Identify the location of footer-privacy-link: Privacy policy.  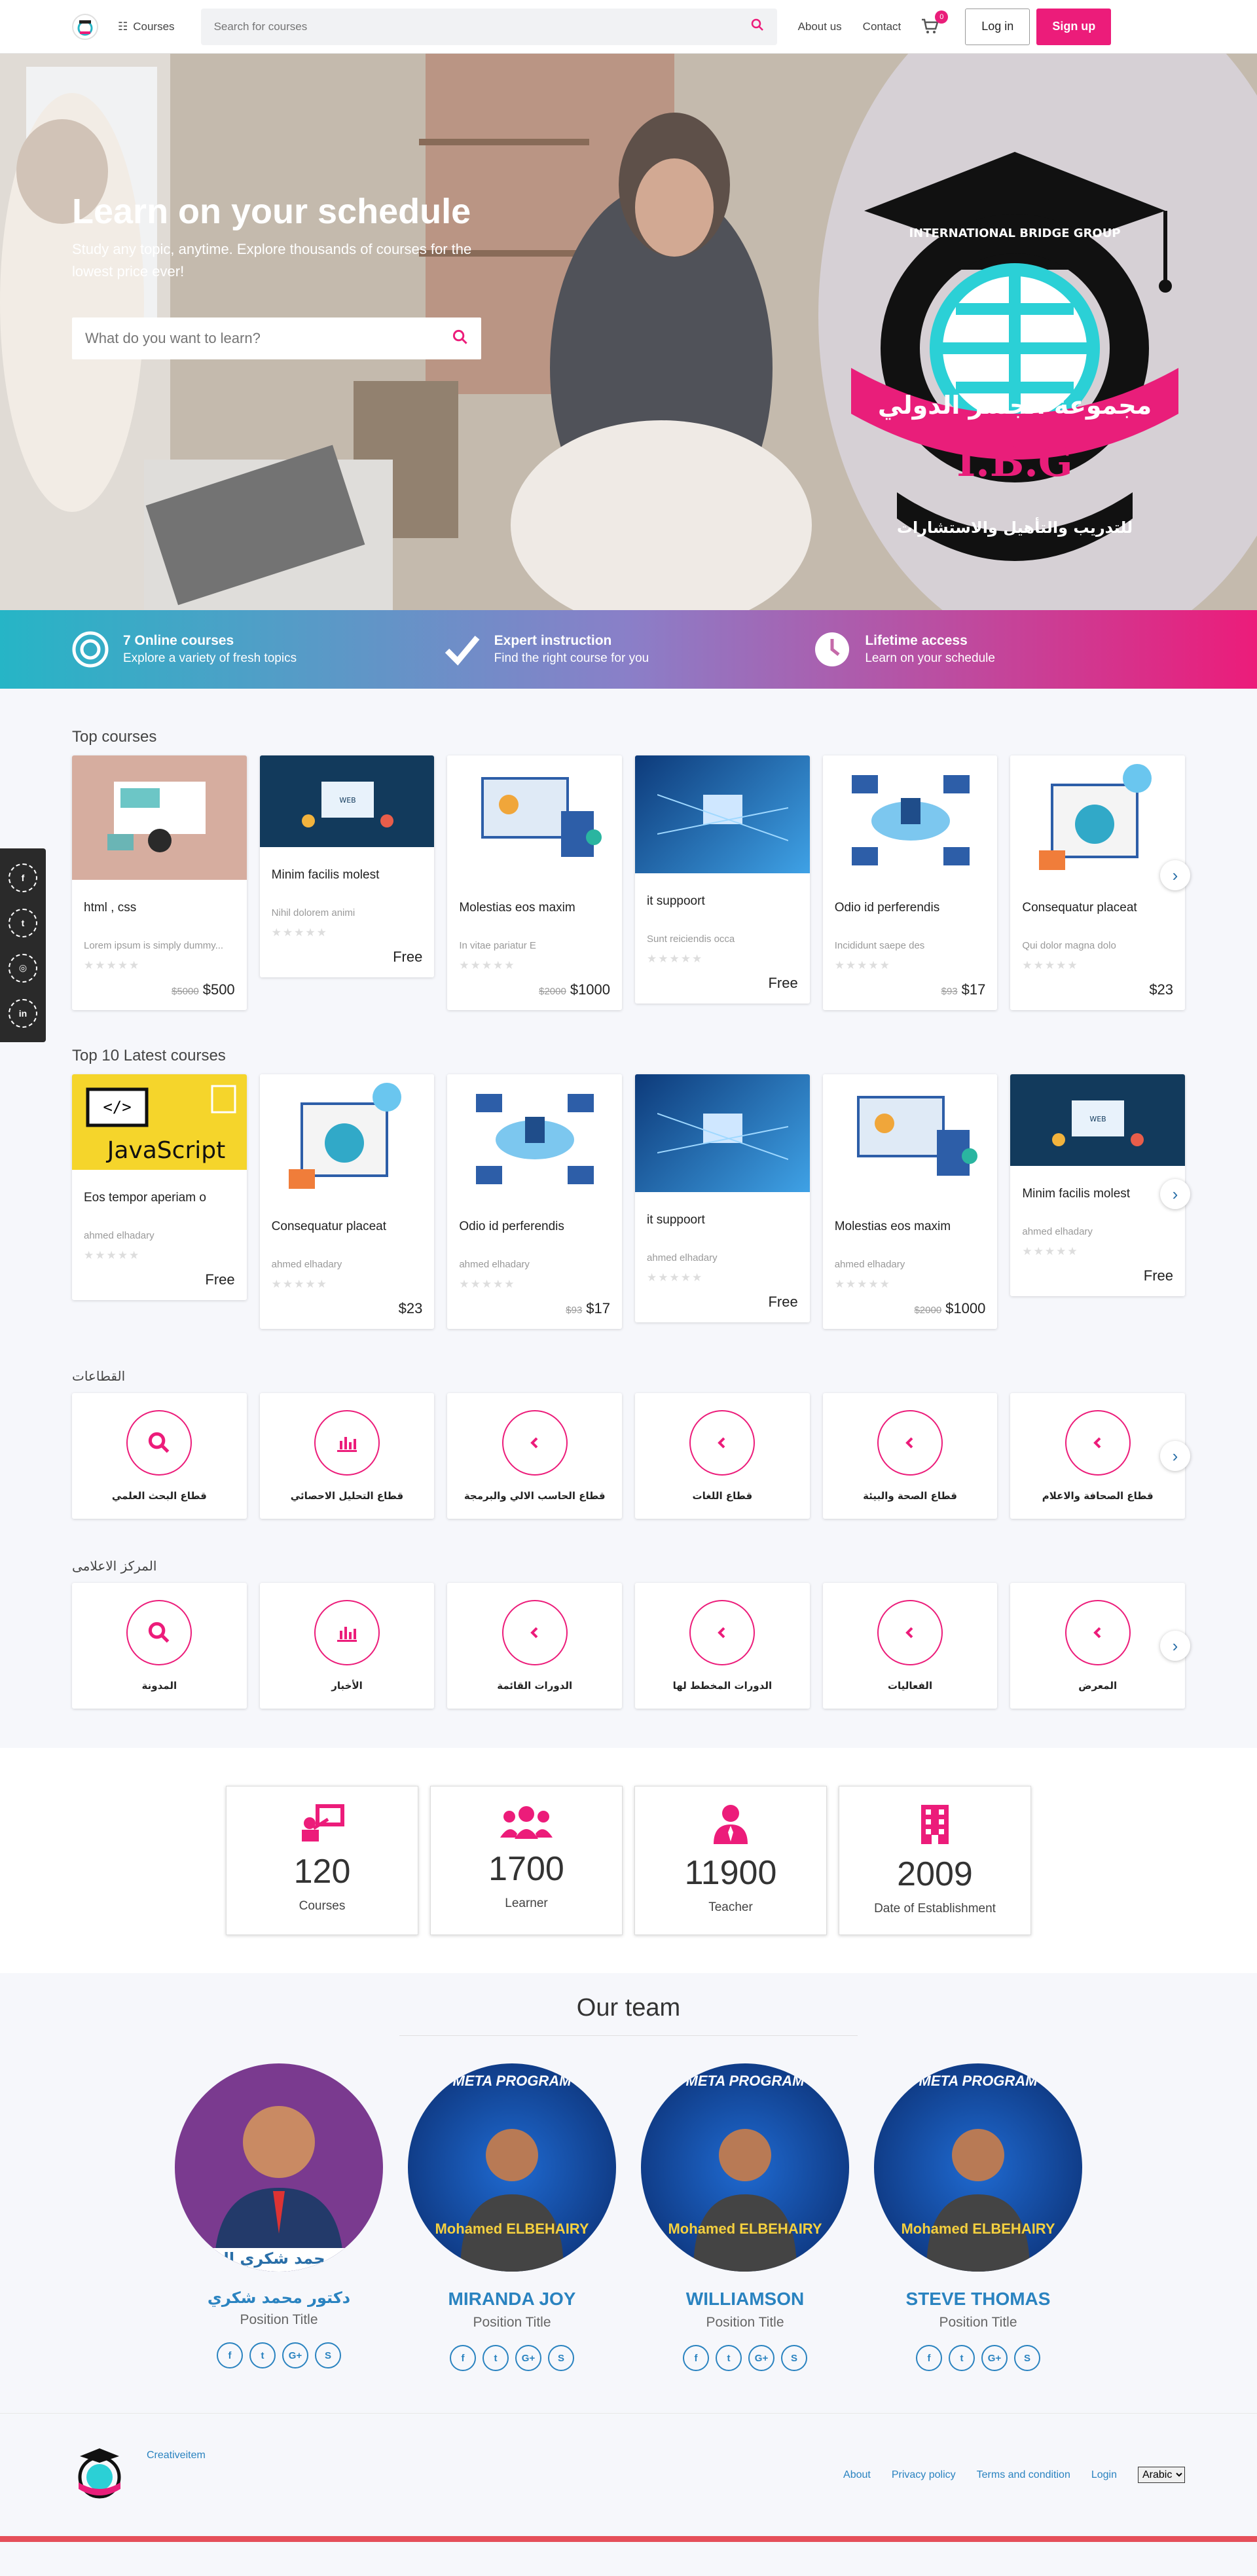
(924, 2475).